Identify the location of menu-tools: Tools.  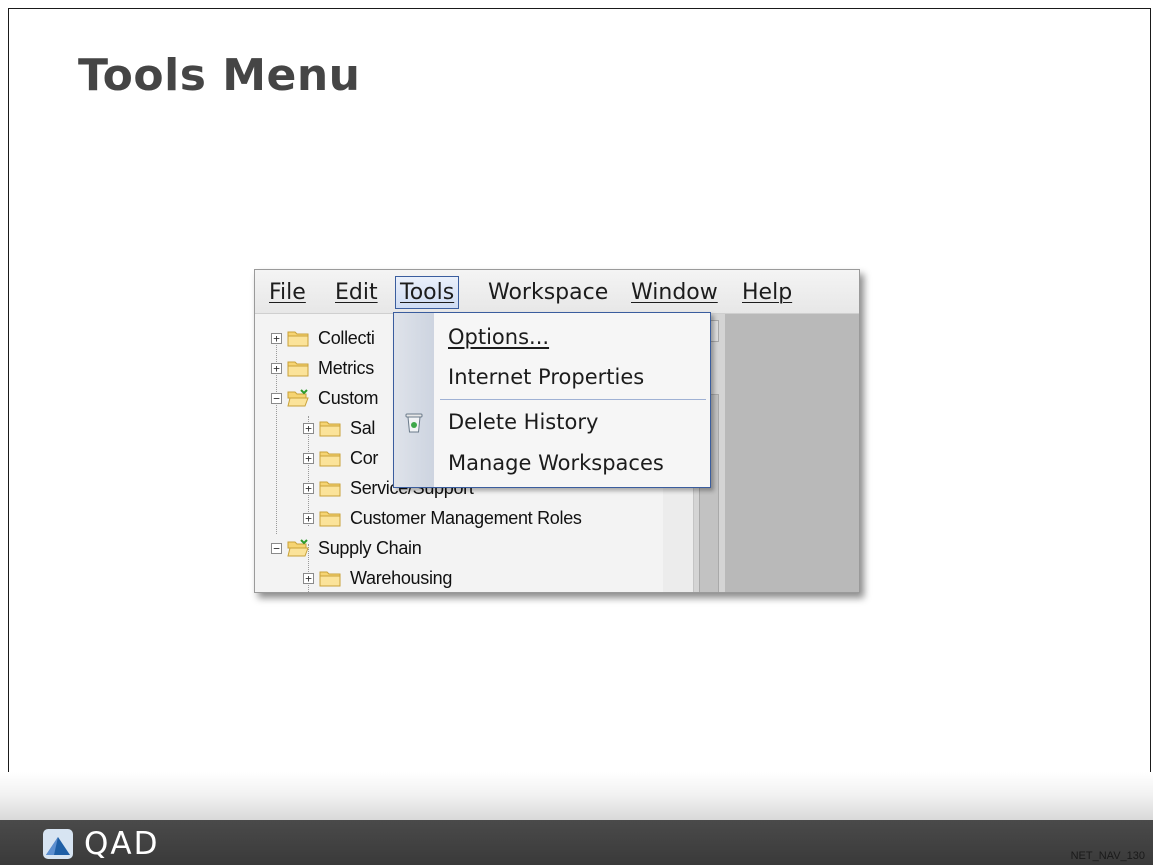
(427, 292).